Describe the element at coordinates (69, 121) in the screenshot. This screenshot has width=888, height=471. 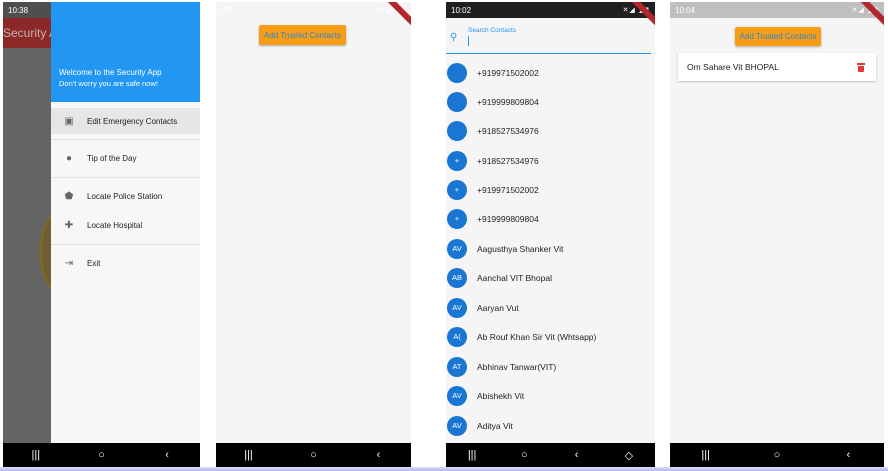
I see `contacts-icon: ▣` at that location.